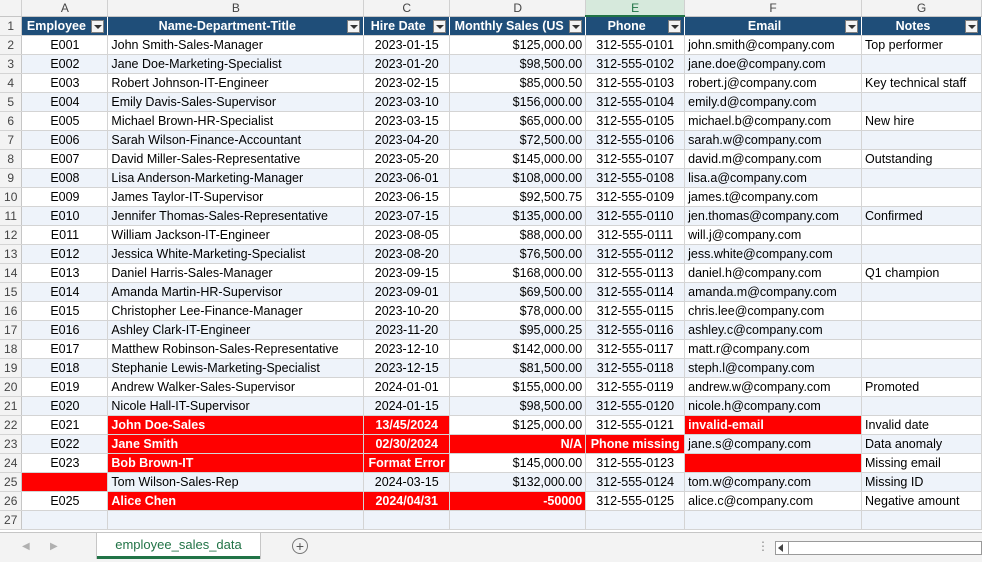 This screenshot has width=982, height=562. I want to click on monthly-sales-cell: $156,000.00, so click(518, 102).